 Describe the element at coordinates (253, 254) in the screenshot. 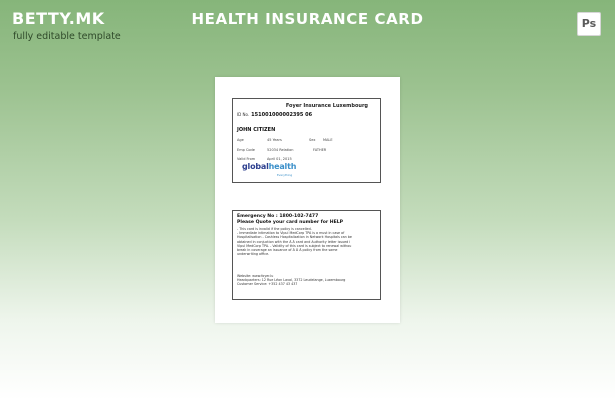

I see `terms-line: underwriting office.` at that location.